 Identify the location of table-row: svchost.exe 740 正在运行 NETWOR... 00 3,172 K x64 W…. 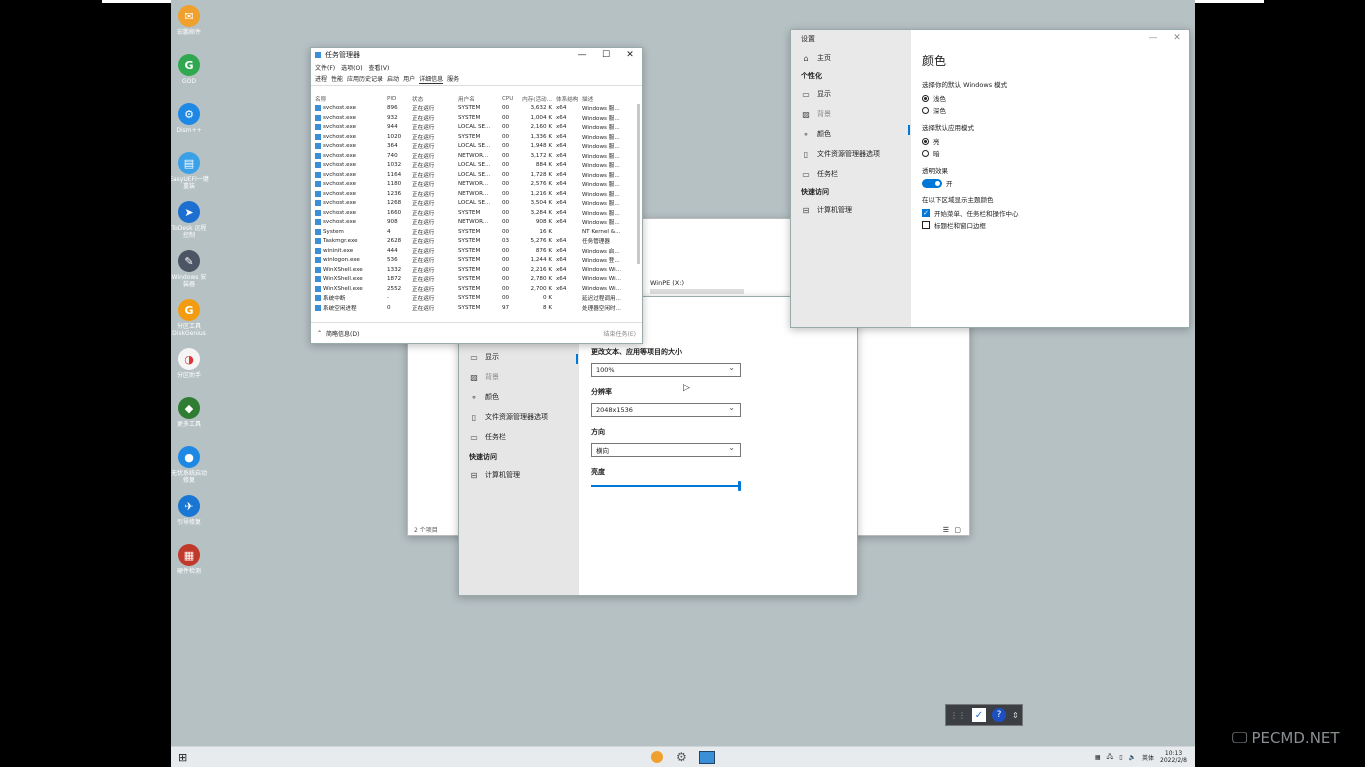
(472, 156).